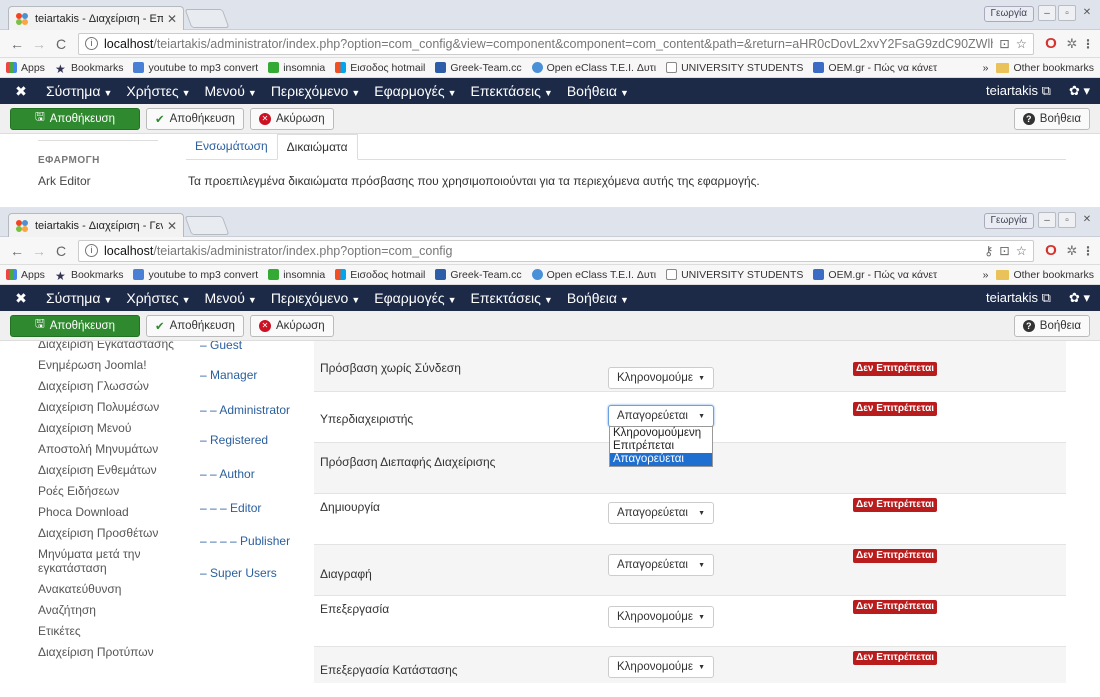 This screenshot has width=1100, height=697. I want to click on joomla-logo-icon: ✖, so click(21, 298).